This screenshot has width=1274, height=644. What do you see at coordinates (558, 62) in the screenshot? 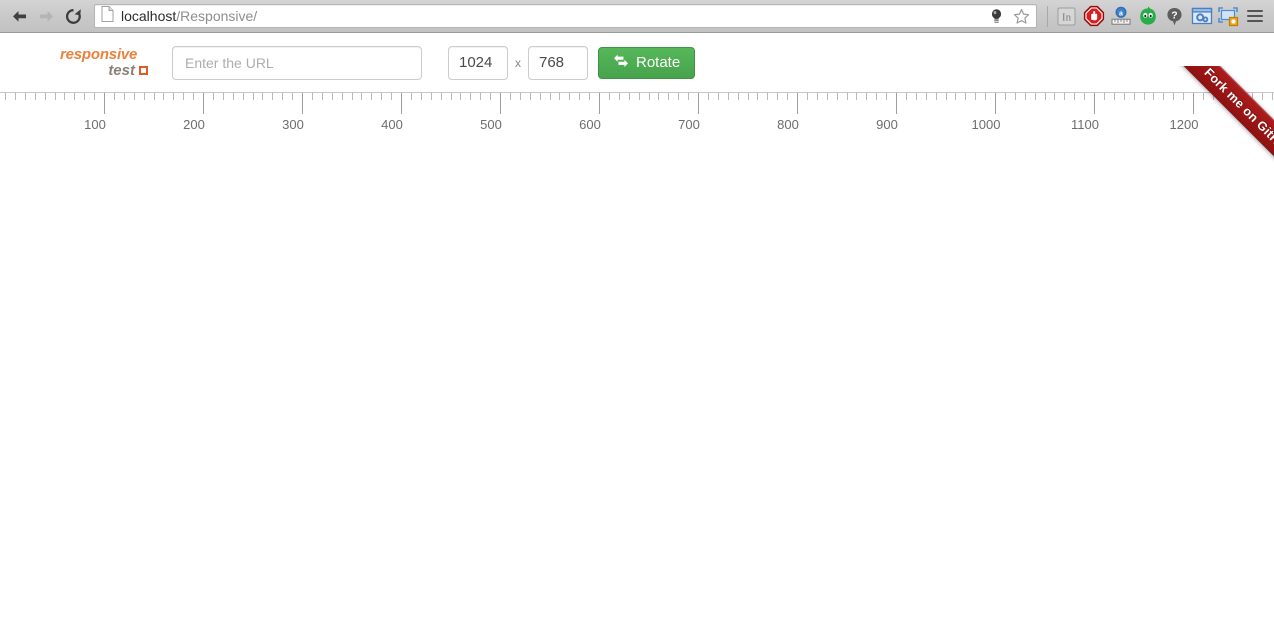
I see `height-input` at bounding box center [558, 62].